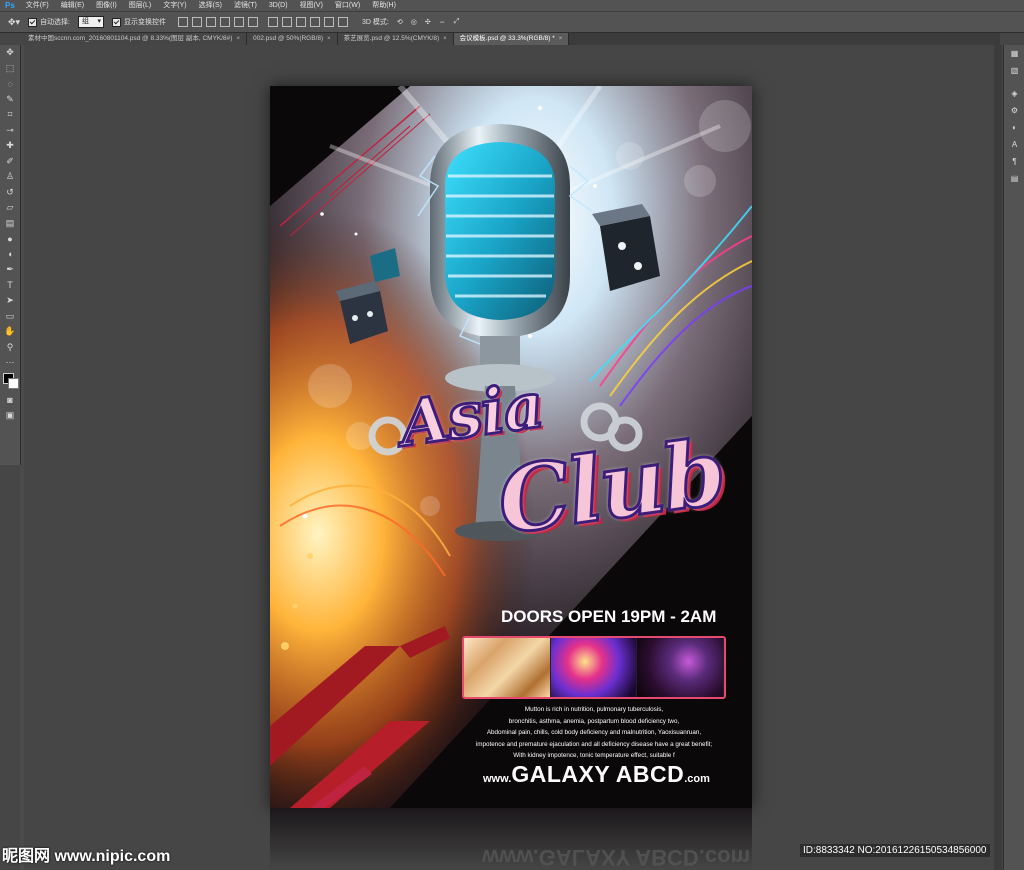 Image resolution: width=1024 pixels, height=870 pixels. What do you see at coordinates (10, 317) in the screenshot?
I see `shape-tool-icon: ▭` at bounding box center [10, 317].